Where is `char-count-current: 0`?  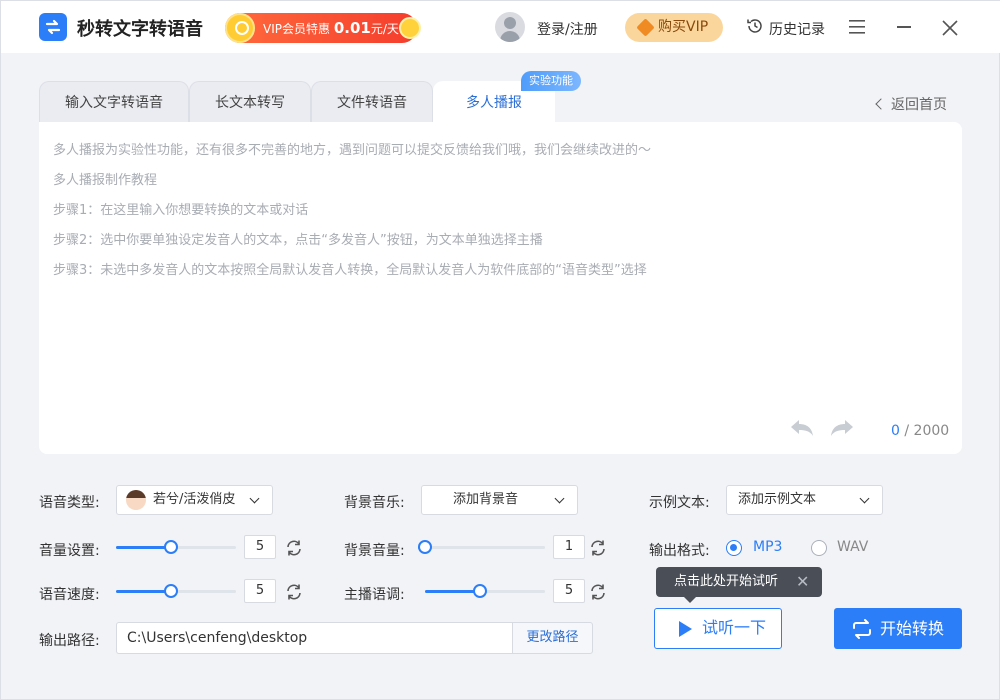
char-count-current: 0 is located at coordinates (895, 431).